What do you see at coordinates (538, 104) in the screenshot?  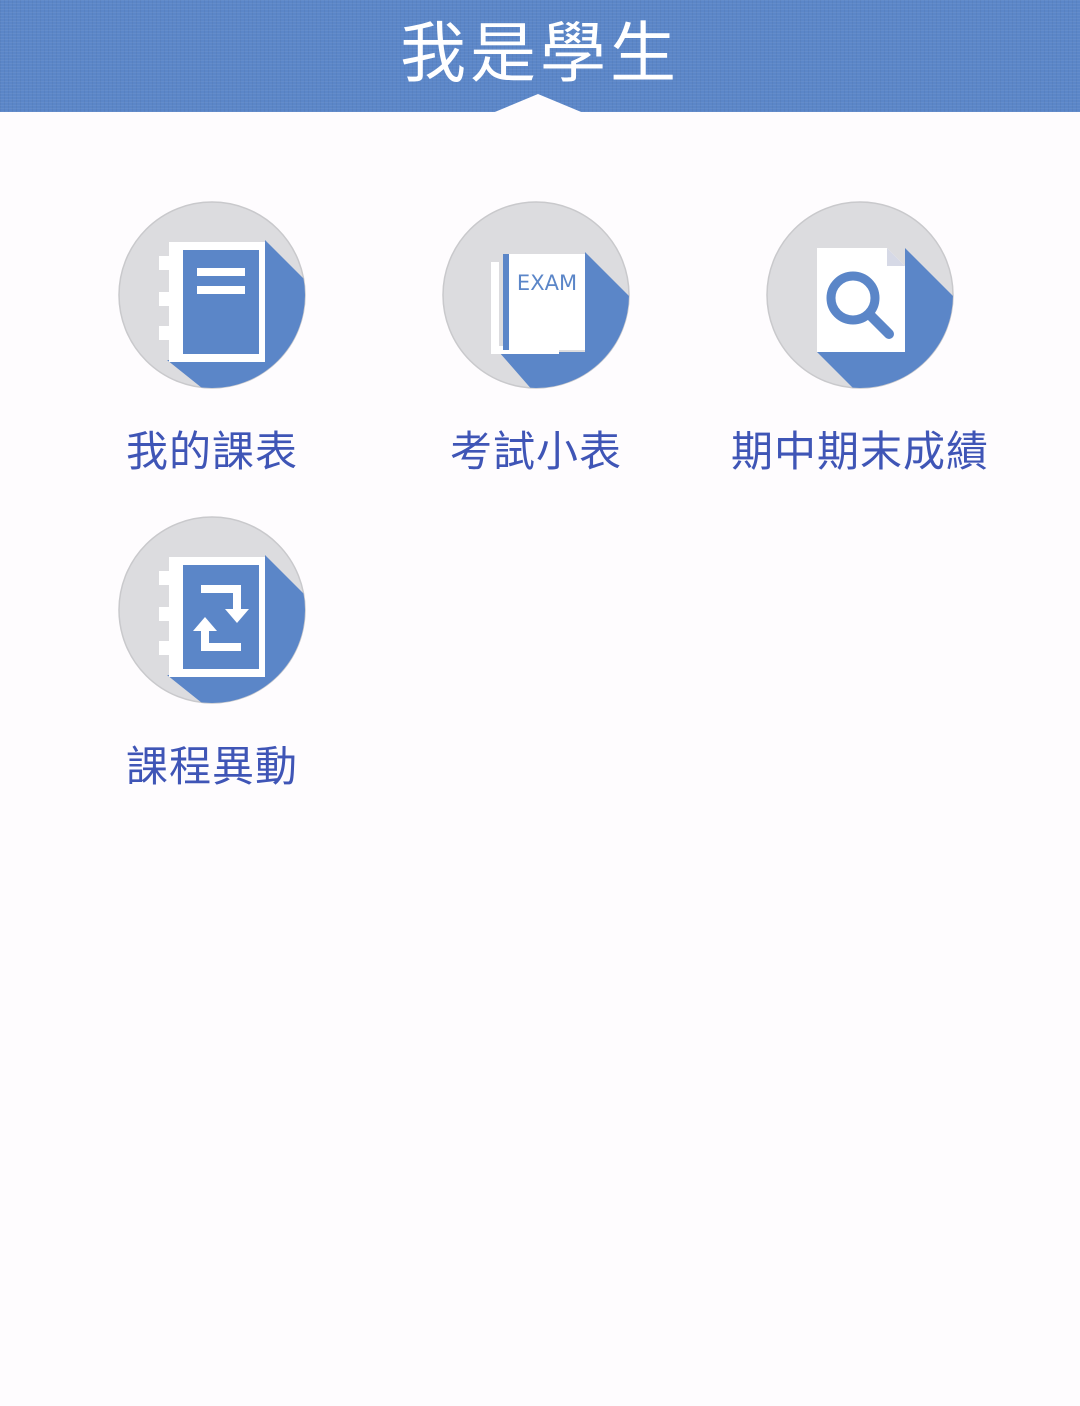 I see `header-notch` at bounding box center [538, 104].